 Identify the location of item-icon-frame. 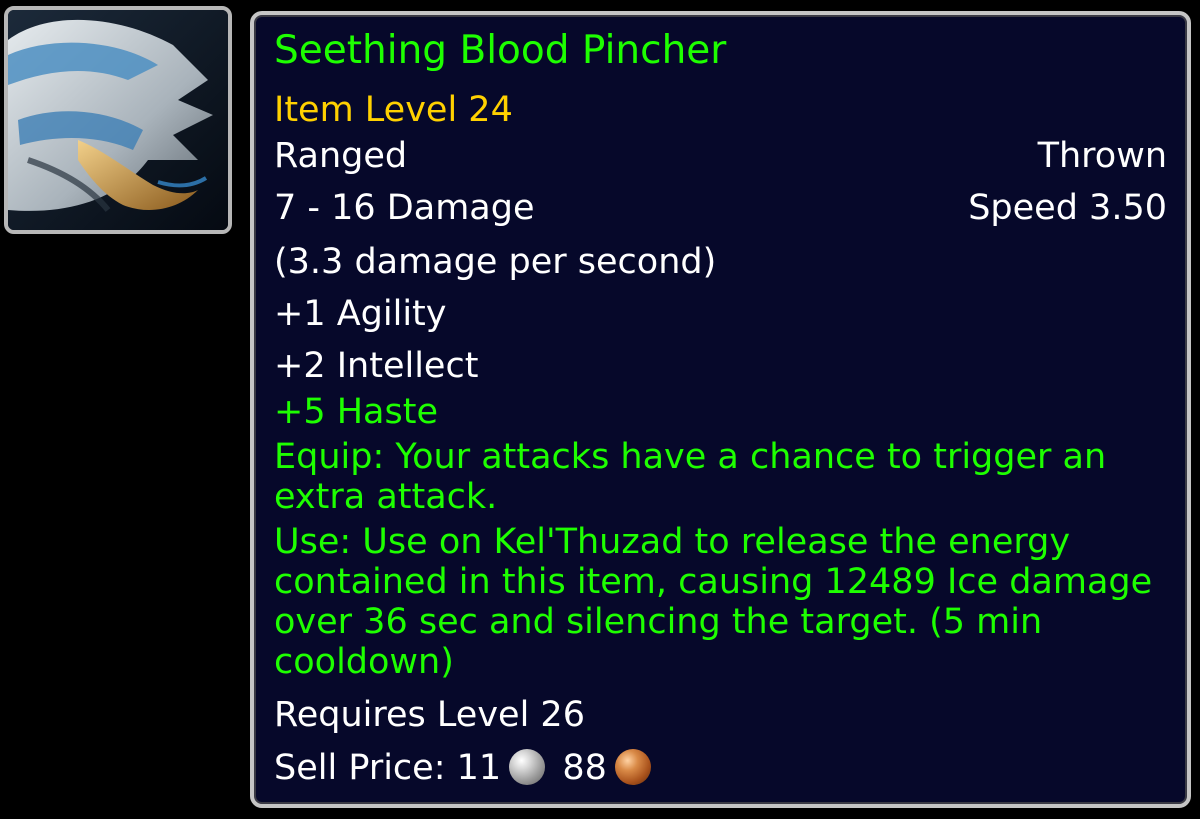
(118, 120).